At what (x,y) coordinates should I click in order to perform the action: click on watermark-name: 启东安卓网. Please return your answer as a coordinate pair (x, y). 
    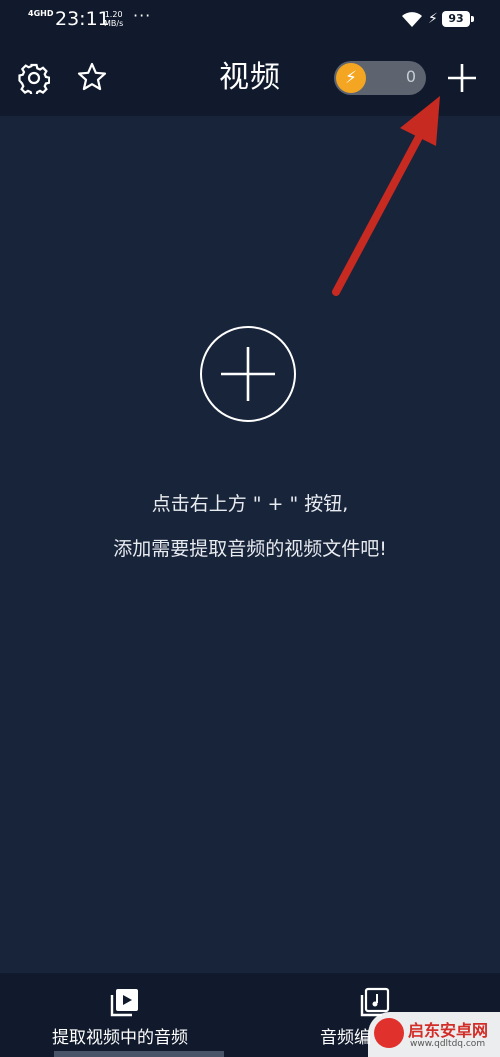
    Looking at the image, I should click on (448, 1030).